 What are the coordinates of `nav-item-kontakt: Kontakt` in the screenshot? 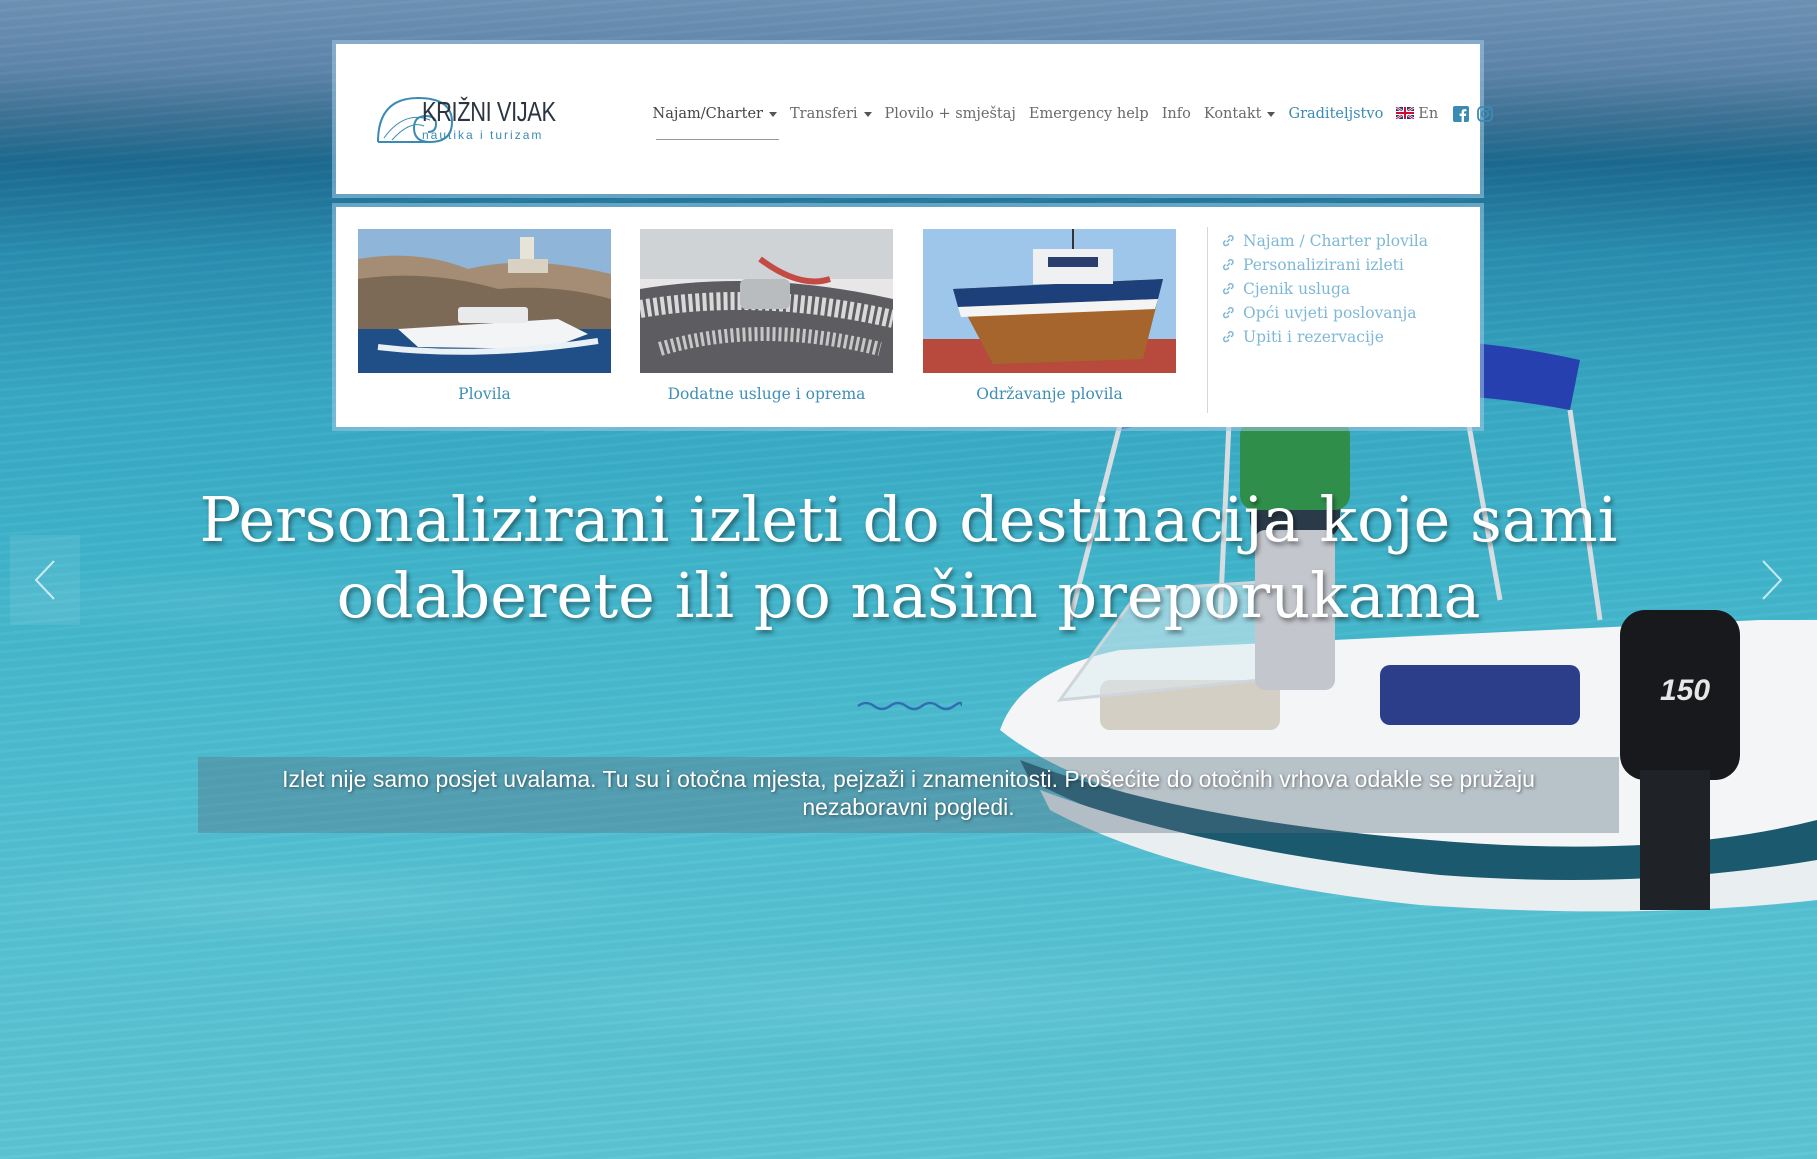 It's located at (1239, 114).